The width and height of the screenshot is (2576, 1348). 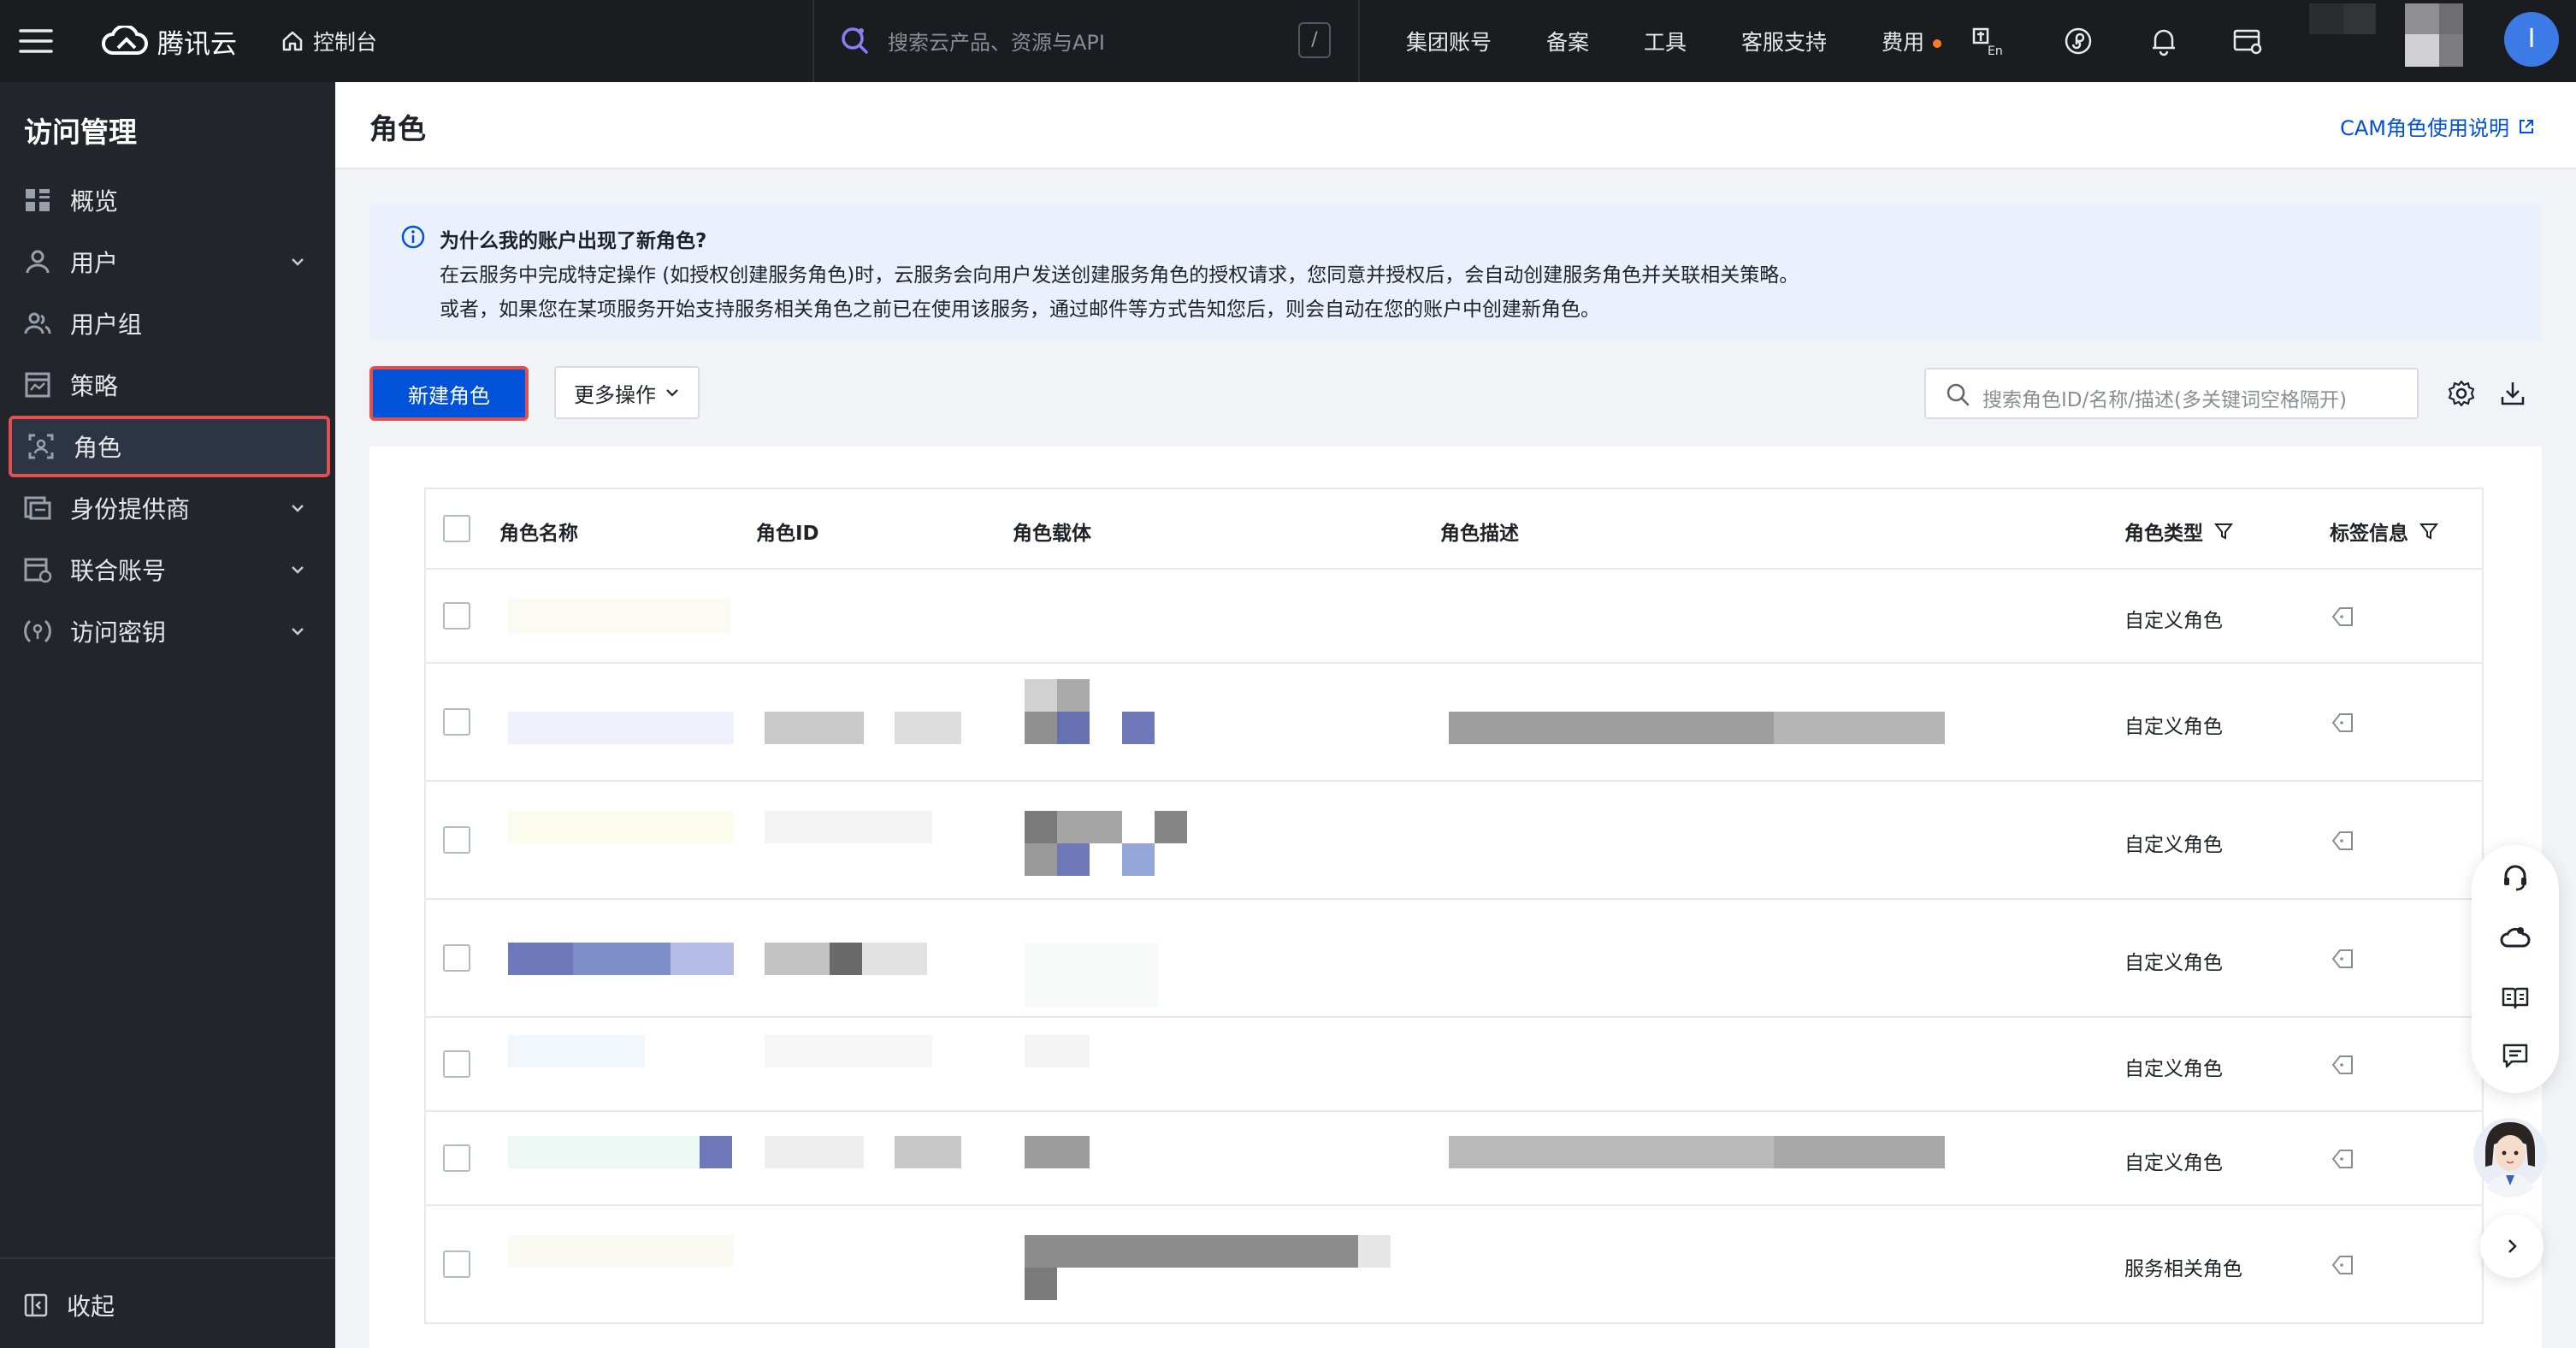 What do you see at coordinates (2179, 531) in the screenshot?
I see `column-role-type: 角色类型` at bounding box center [2179, 531].